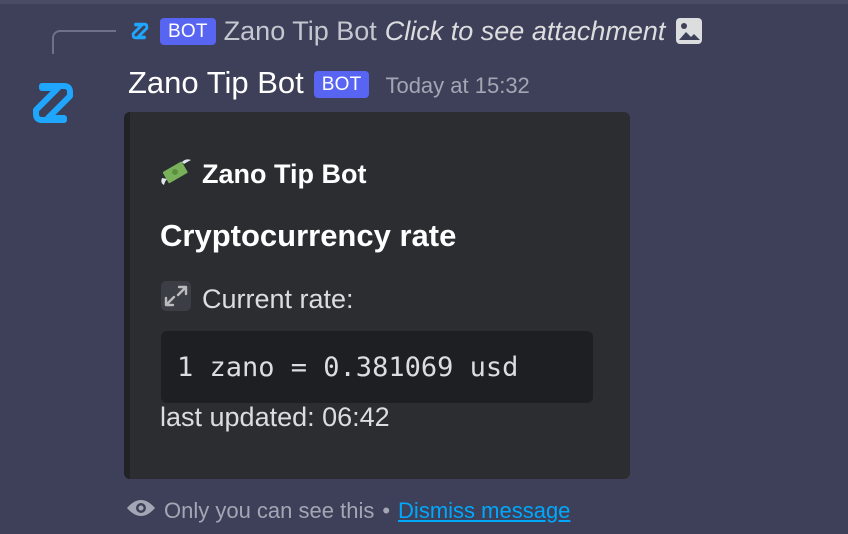 The width and height of the screenshot is (848, 534). What do you see at coordinates (278, 299) in the screenshot?
I see `field-label-text: Current rate:` at bounding box center [278, 299].